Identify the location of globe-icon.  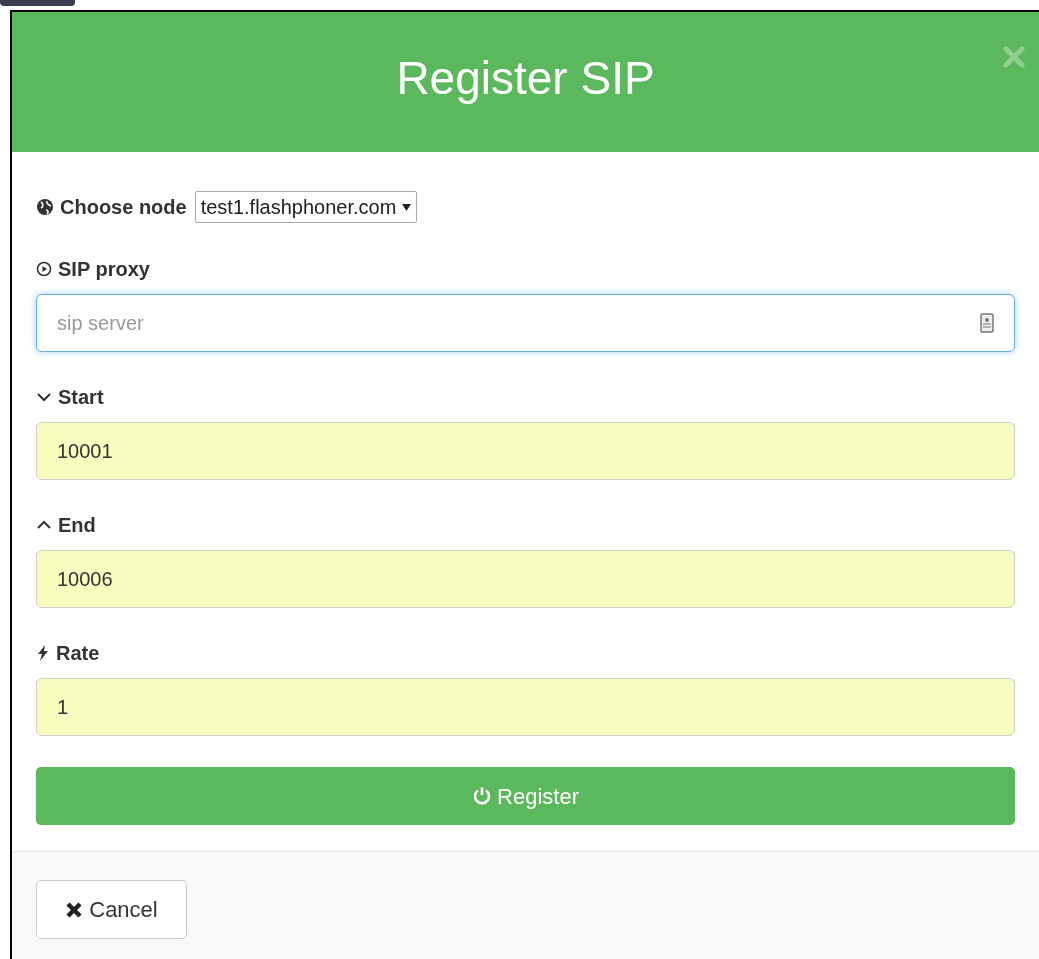
(45, 207).